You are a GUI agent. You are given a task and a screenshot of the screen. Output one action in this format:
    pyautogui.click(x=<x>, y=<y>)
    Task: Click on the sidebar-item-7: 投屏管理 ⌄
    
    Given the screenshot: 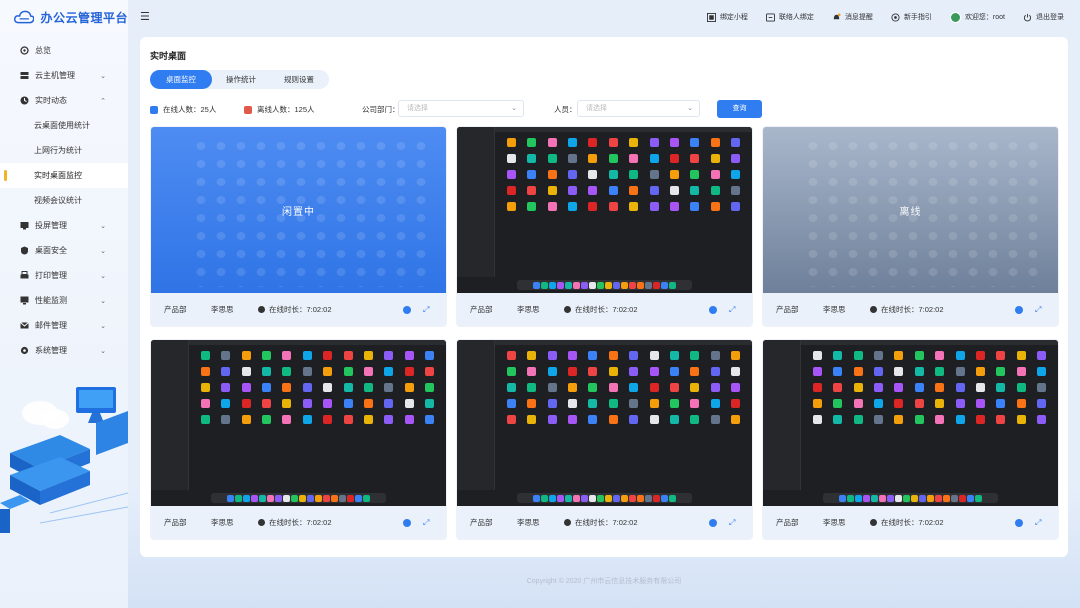 What is the action you would take?
    pyautogui.click(x=64, y=225)
    